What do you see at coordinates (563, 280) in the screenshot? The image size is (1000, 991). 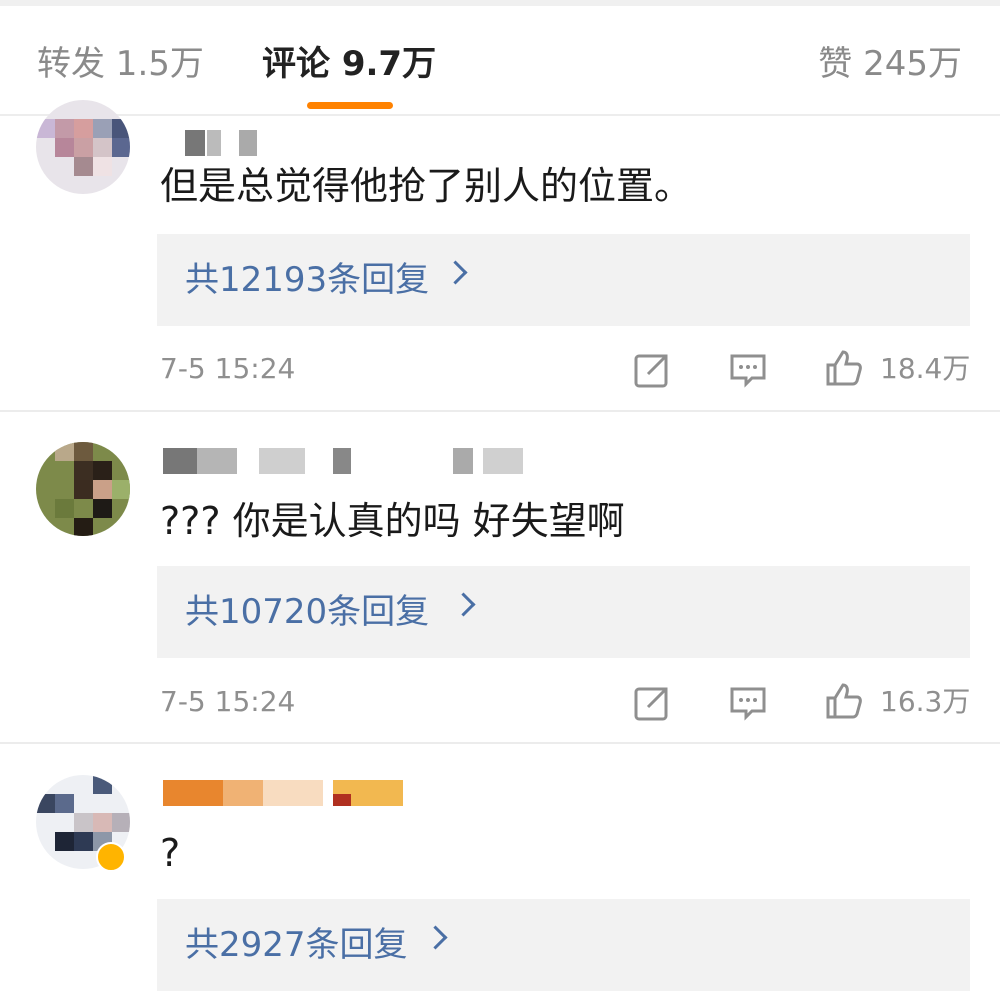 I see `reply-count-link: 共12193条回复` at bounding box center [563, 280].